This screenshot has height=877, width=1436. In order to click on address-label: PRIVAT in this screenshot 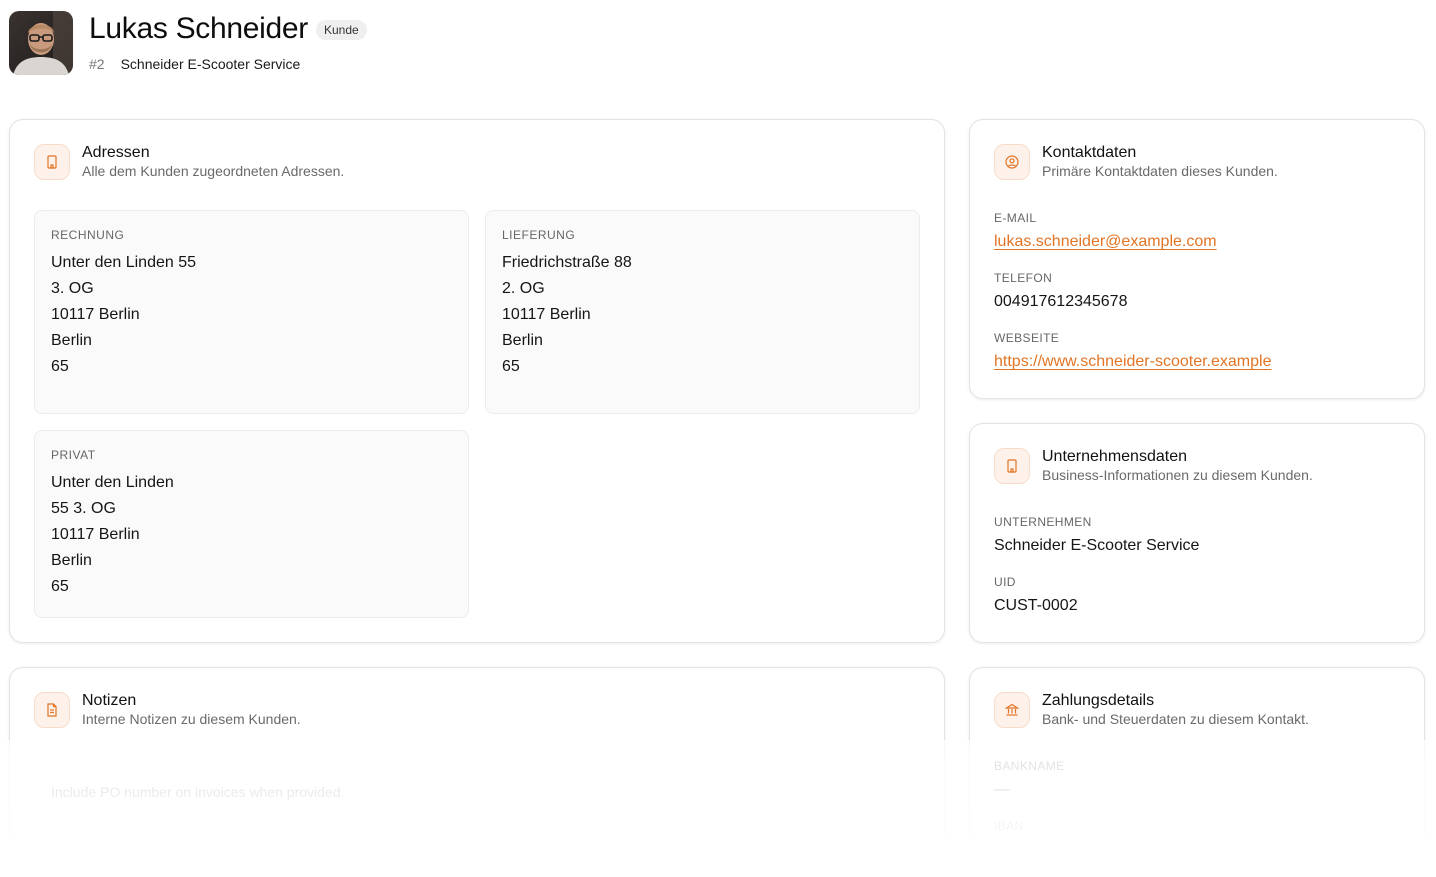, I will do `click(73, 455)`.